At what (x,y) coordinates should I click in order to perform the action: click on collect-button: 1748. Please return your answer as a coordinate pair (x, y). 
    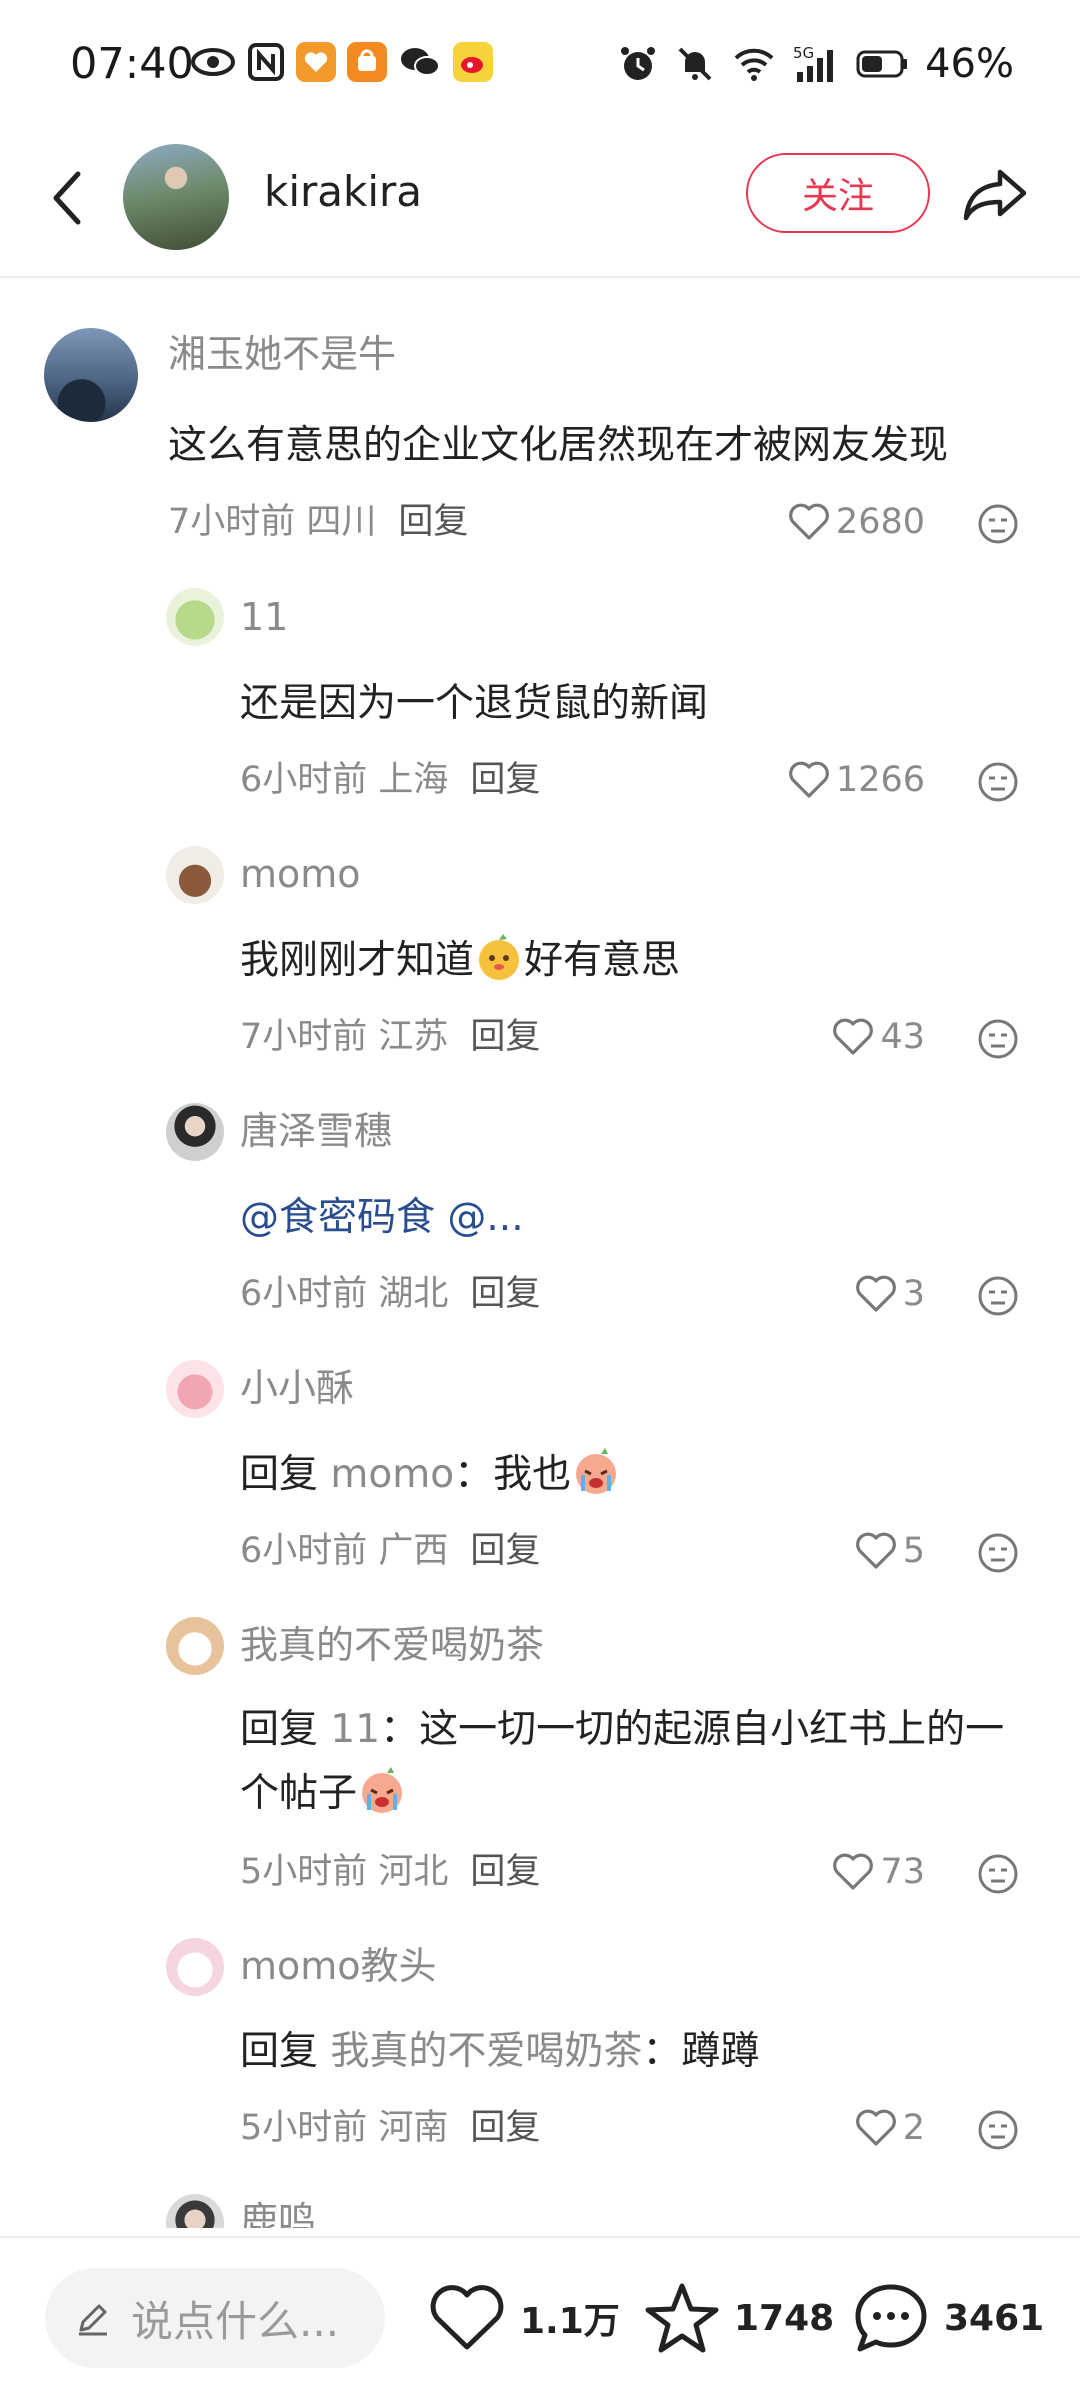
    Looking at the image, I should click on (739, 2318).